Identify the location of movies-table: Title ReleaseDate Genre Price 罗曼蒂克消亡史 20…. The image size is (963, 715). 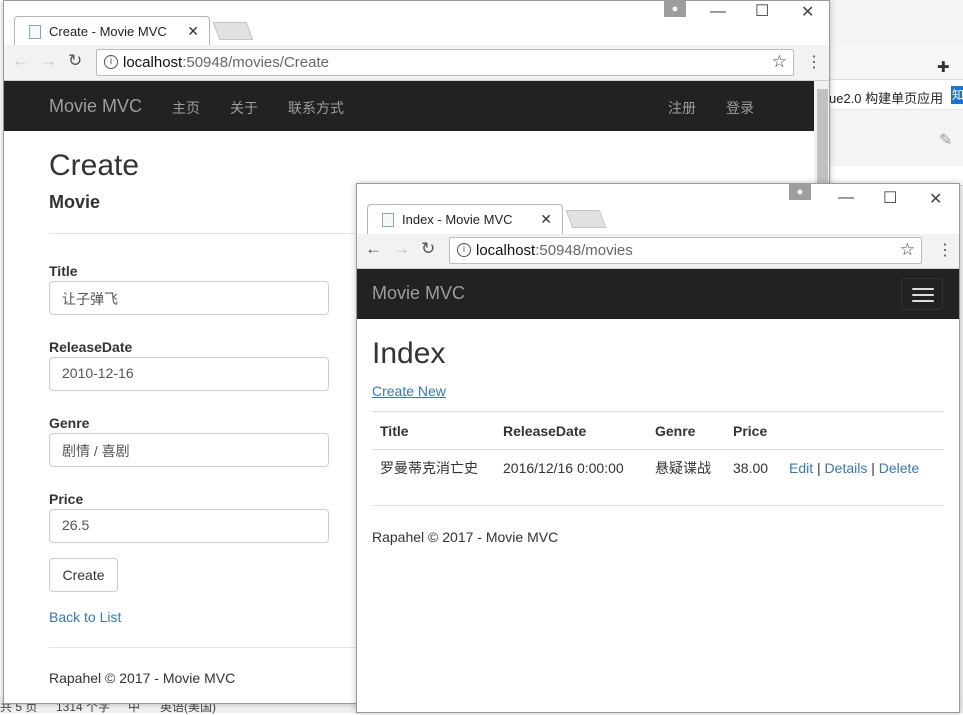
(658, 449).